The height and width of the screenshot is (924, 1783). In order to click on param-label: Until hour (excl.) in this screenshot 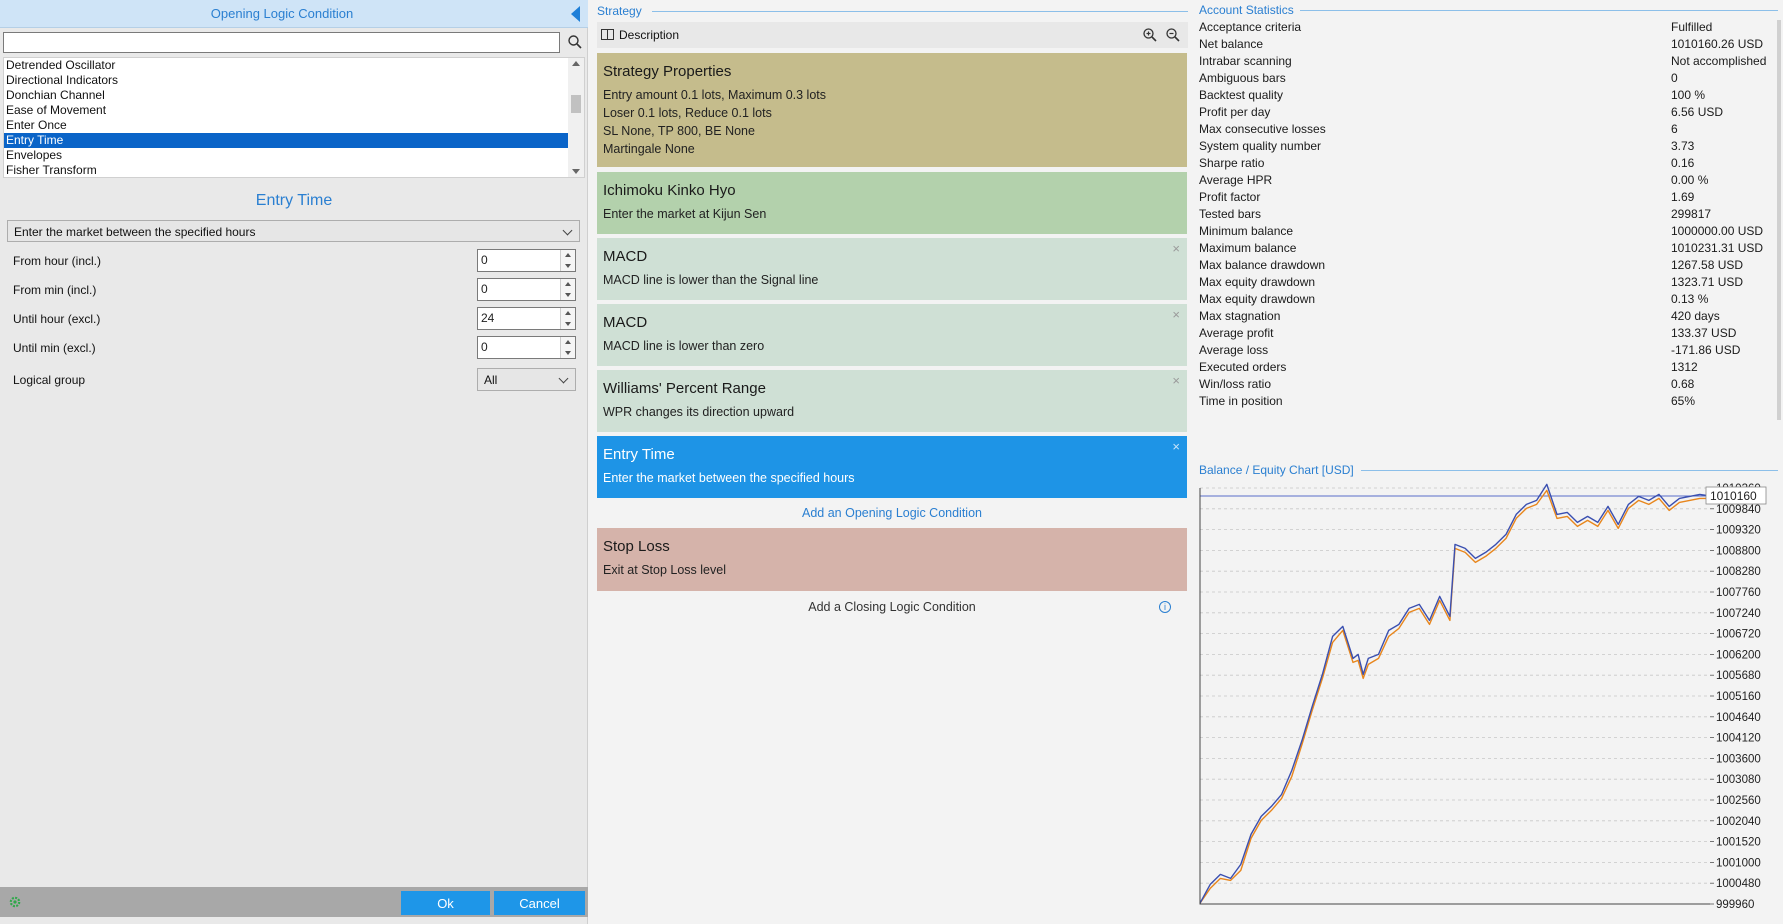, I will do `click(57, 319)`.